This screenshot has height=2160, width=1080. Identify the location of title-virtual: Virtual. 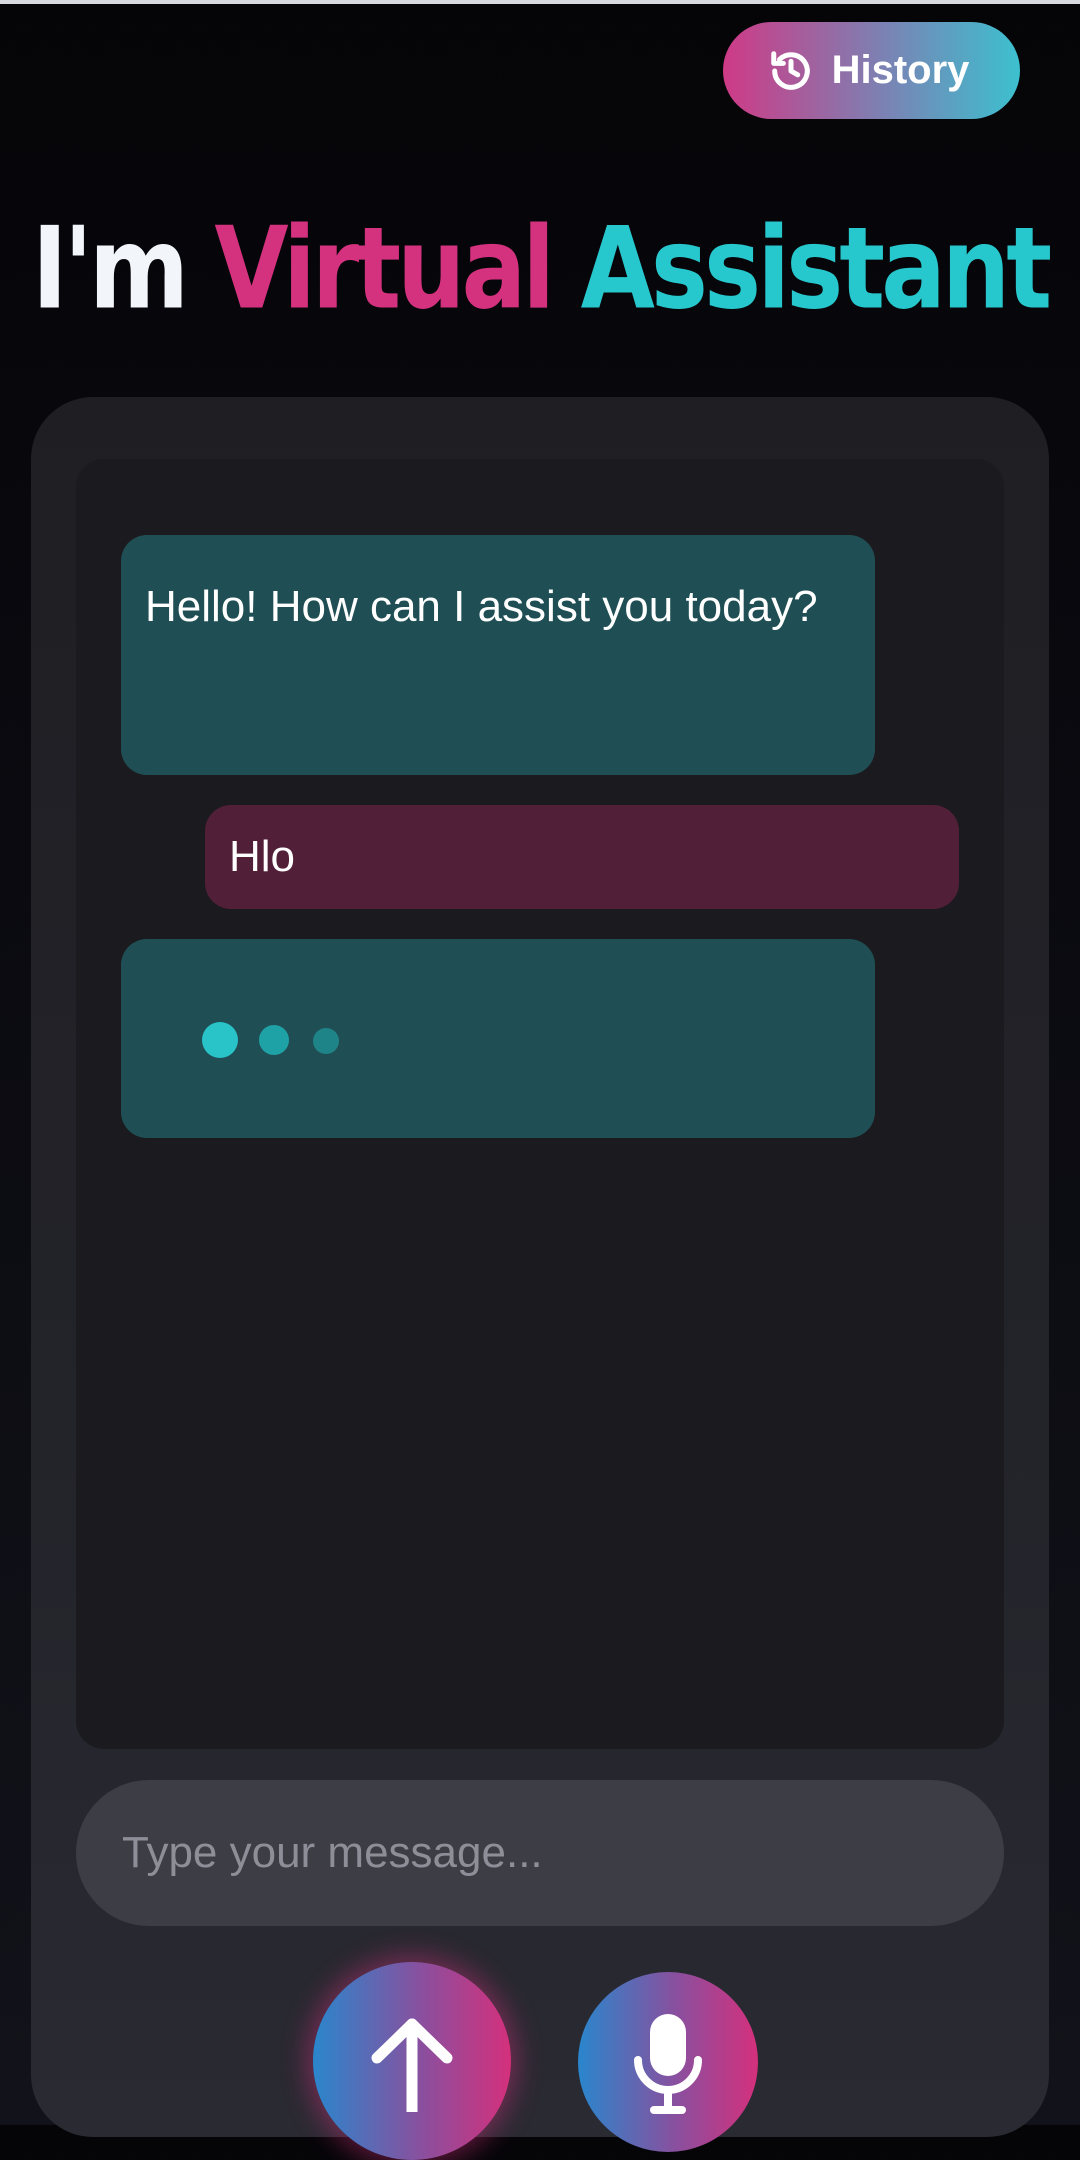
(384, 268).